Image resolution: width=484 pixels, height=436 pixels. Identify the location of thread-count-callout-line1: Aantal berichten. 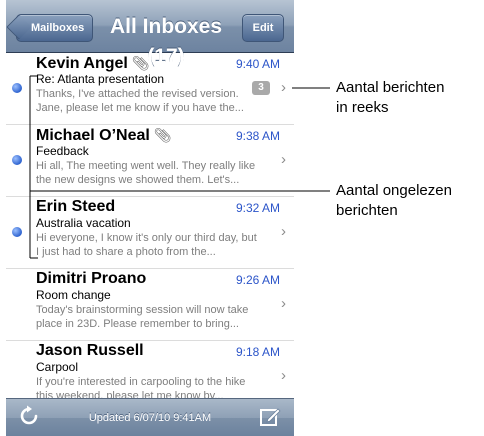
(390, 87).